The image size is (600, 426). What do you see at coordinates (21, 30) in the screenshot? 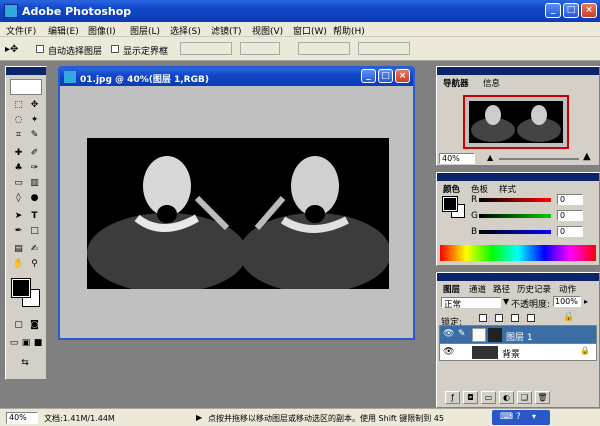
I see `menu-file: 文件(F)` at bounding box center [21, 30].